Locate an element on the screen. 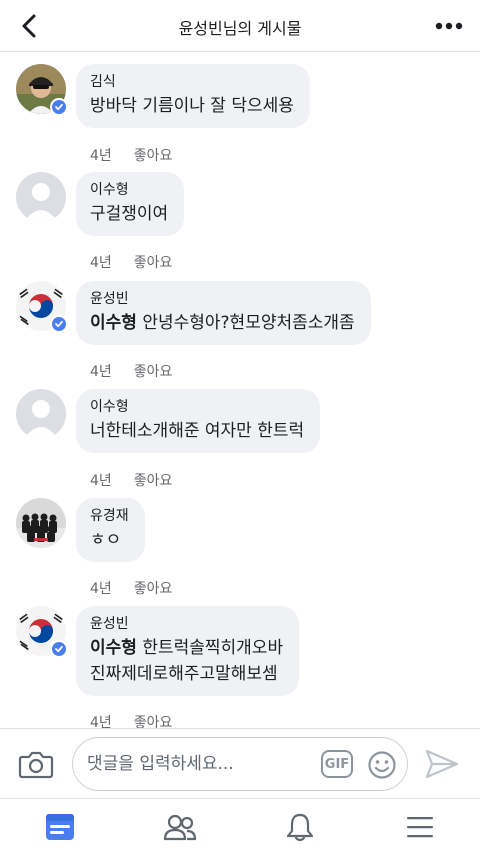  comment-text: 너한테소개해준 여자만 한트럭 is located at coordinates (197, 431).